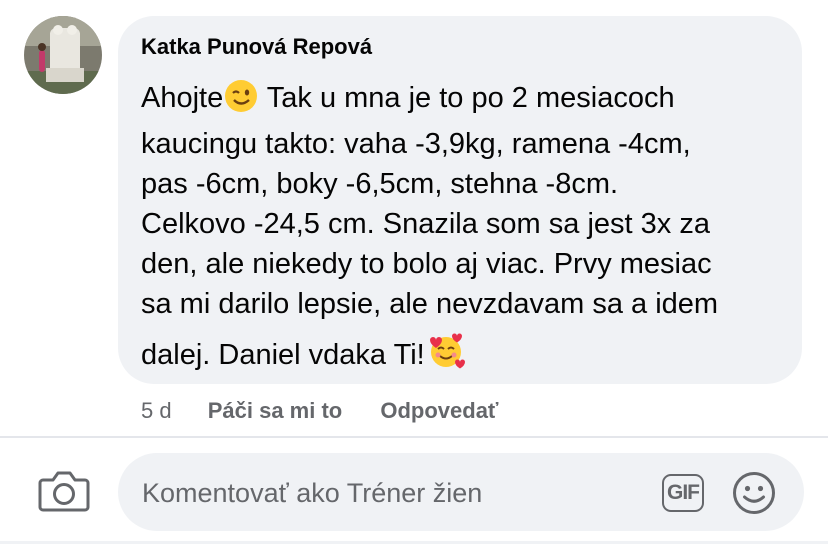 The image size is (828, 544). Describe the element at coordinates (283, 355) in the screenshot. I see `comment-text-segment: dalej. Daniel vdaka Ti!` at that location.